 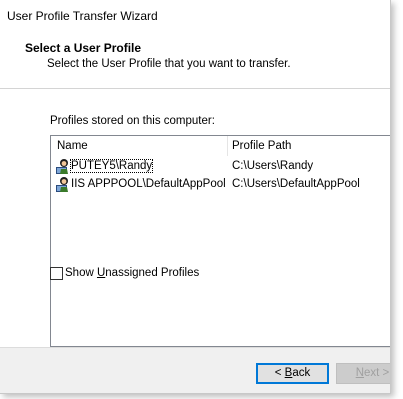 I want to click on title-bar: User Profile Transfer Wizard, so click(x=195, y=15).